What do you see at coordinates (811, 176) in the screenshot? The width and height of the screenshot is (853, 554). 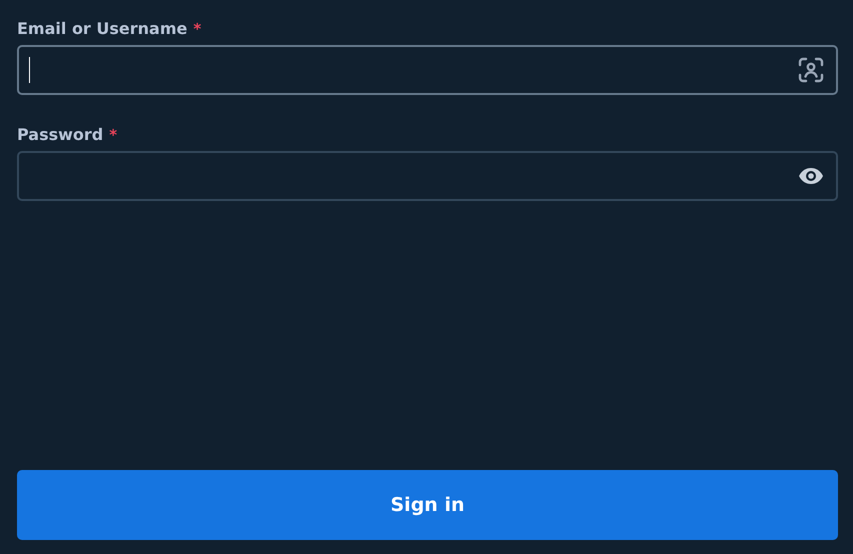 I see `eye-icon` at bounding box center [811, 176].